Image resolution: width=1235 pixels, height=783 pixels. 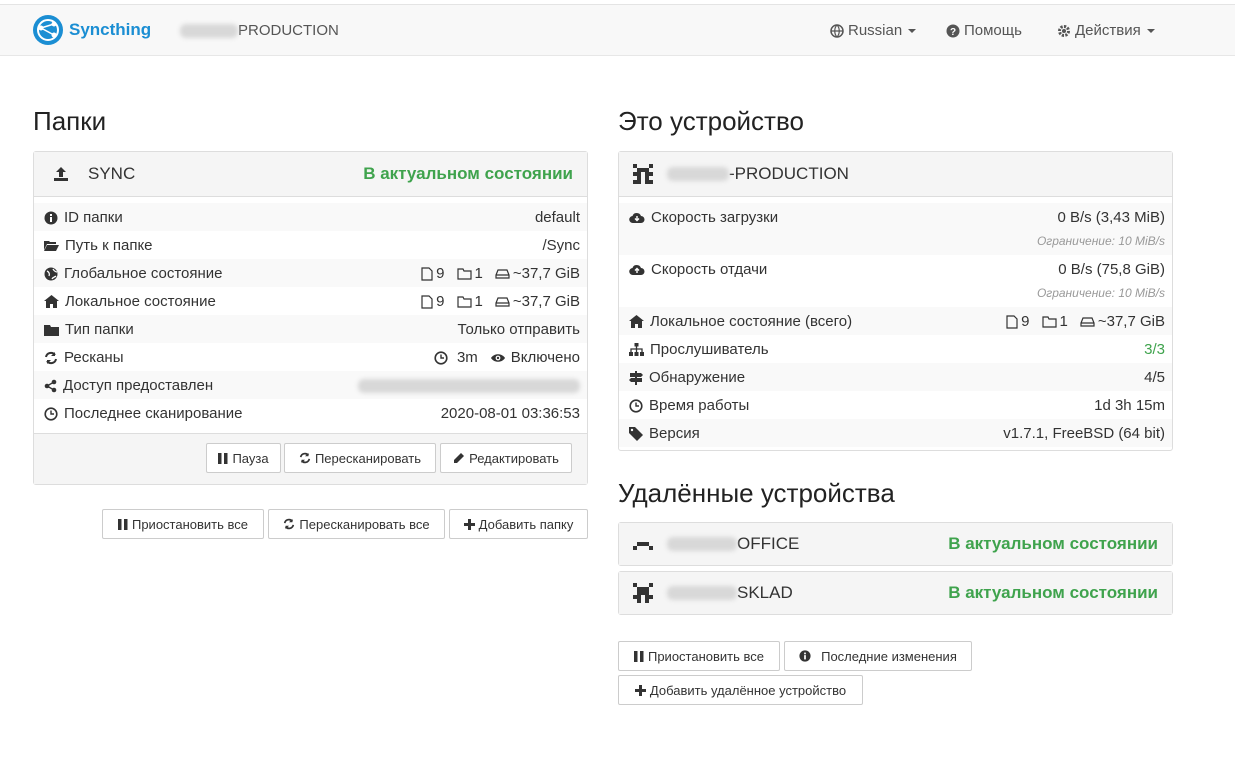 I want to click on eye-icon, so click(x=497, y=357).